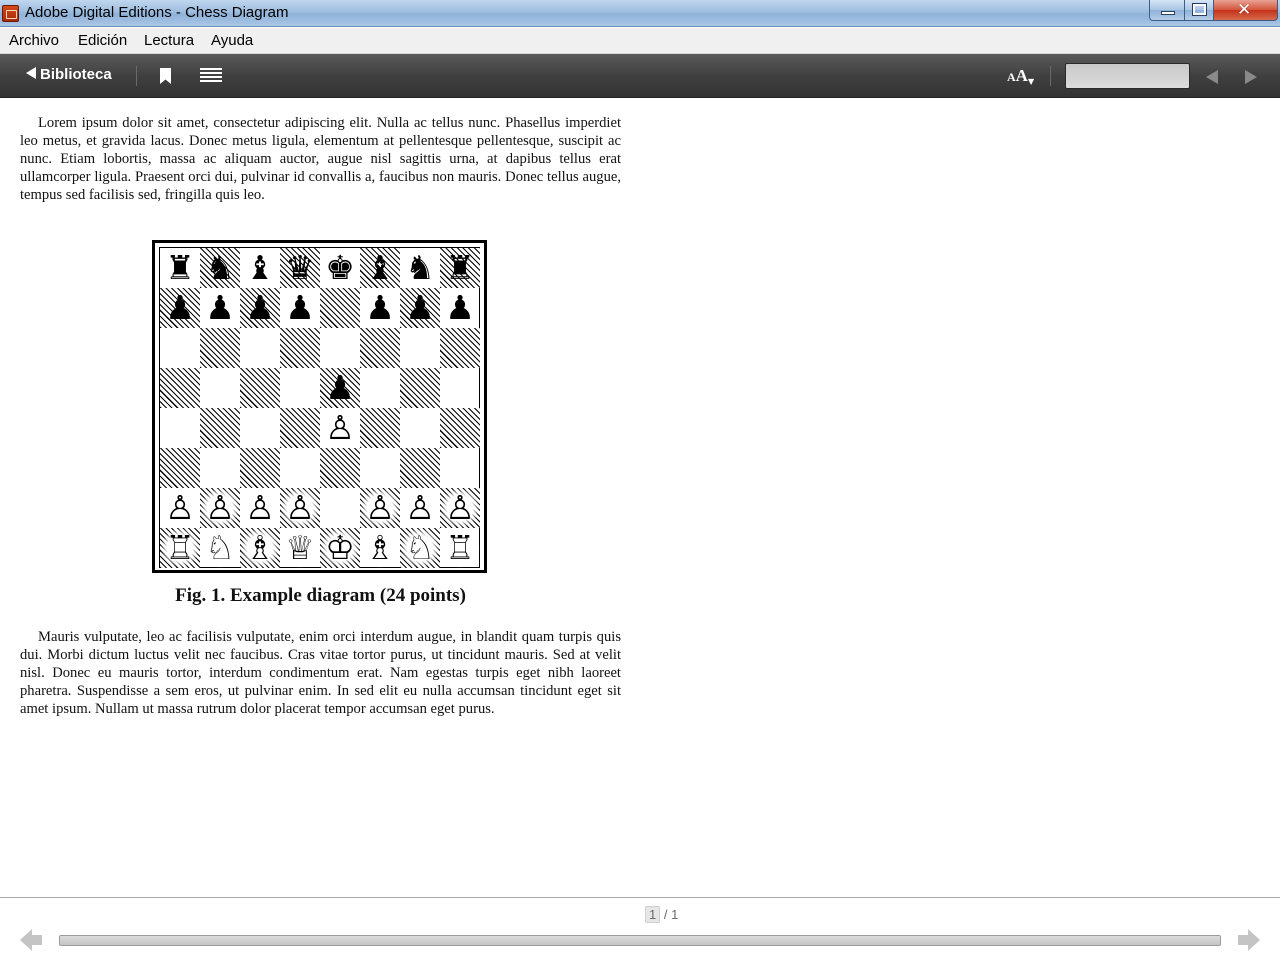 The height and width of the screenshot is (960, 1280). What do you see at coordinates (675, 914) in the screenshot?
I see `total-pages: 1` at bounding box center [675, 914].